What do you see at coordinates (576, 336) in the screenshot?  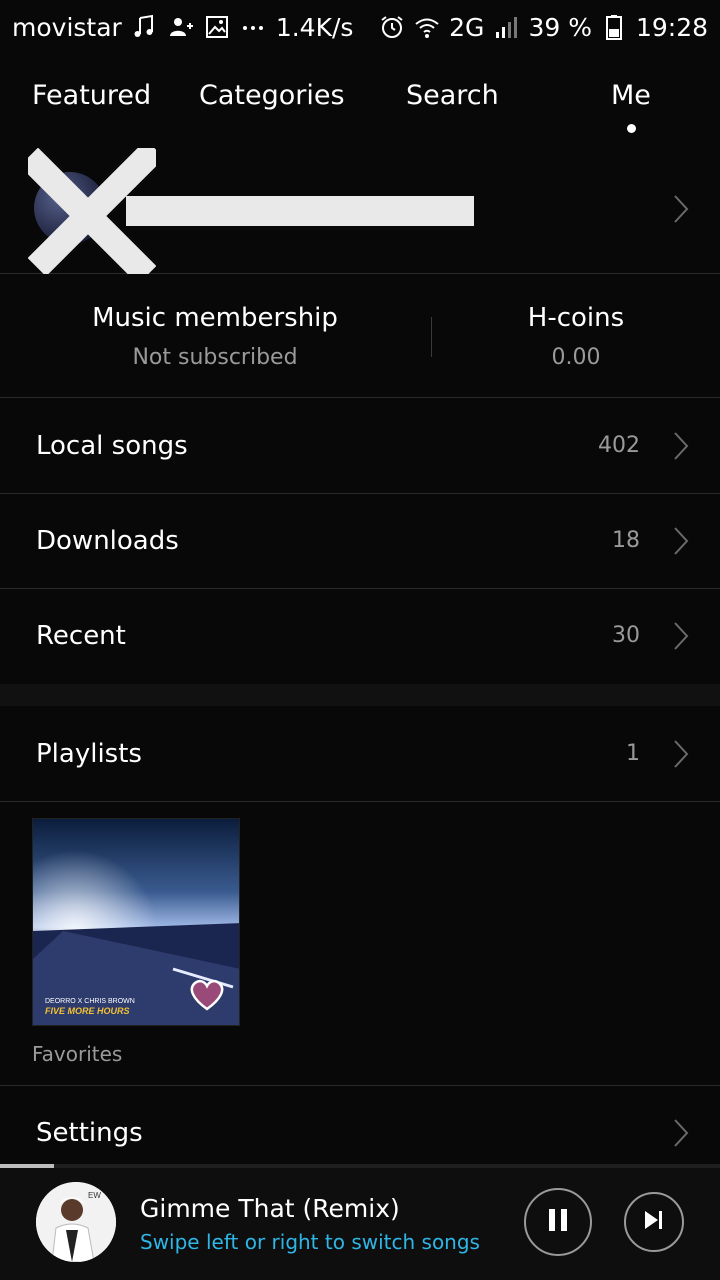 I see `h-coins: H-coins 0.00` at bounding box center [576, 336].